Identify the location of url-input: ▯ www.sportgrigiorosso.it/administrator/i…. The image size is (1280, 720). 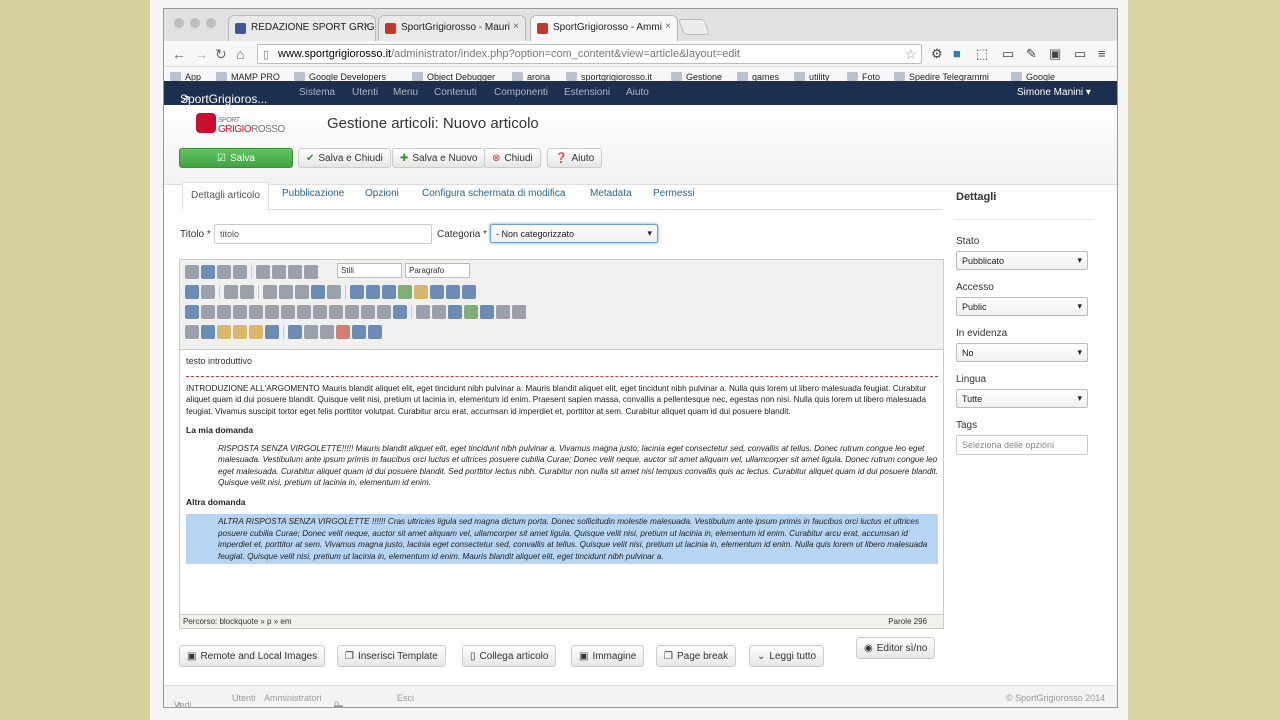
(589, 54).